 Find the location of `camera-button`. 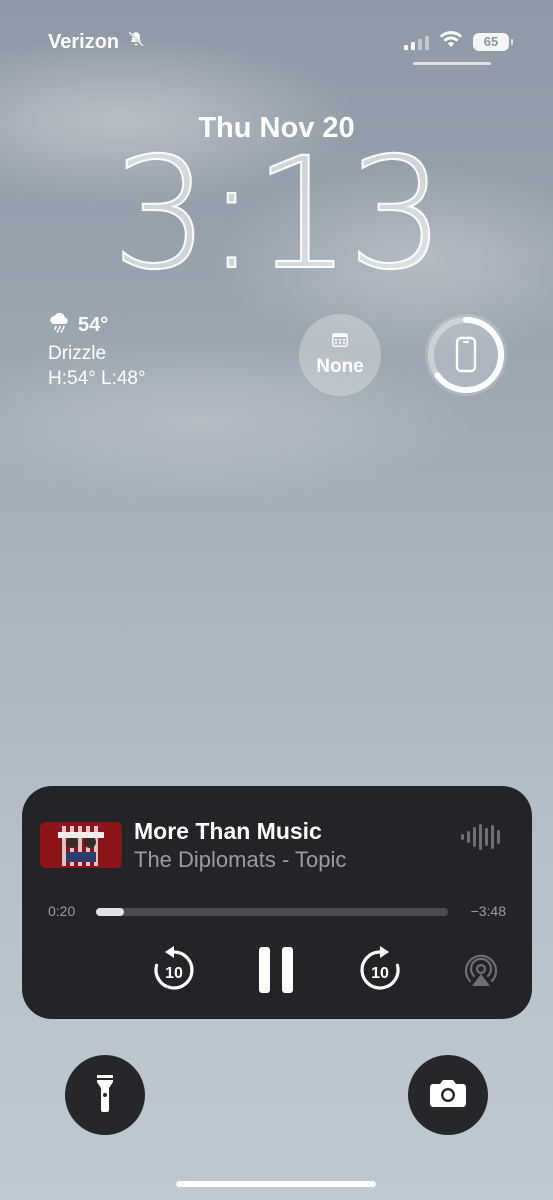

camera-button is located at coordinates (448, 1095).